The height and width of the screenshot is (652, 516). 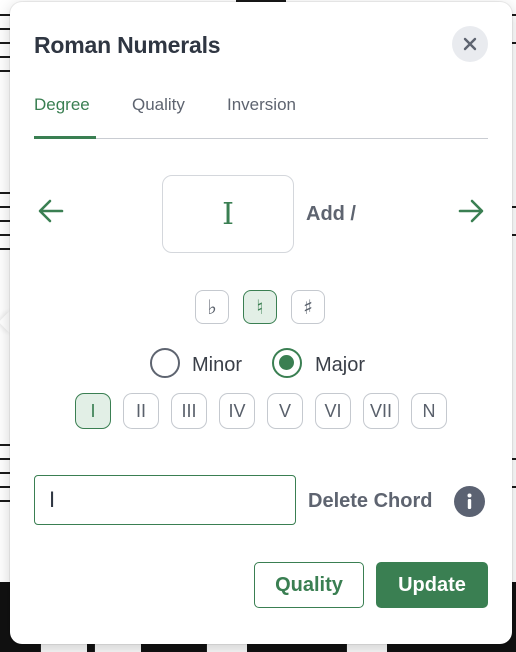 I want to click on next-button, so click(x=471, y=211).